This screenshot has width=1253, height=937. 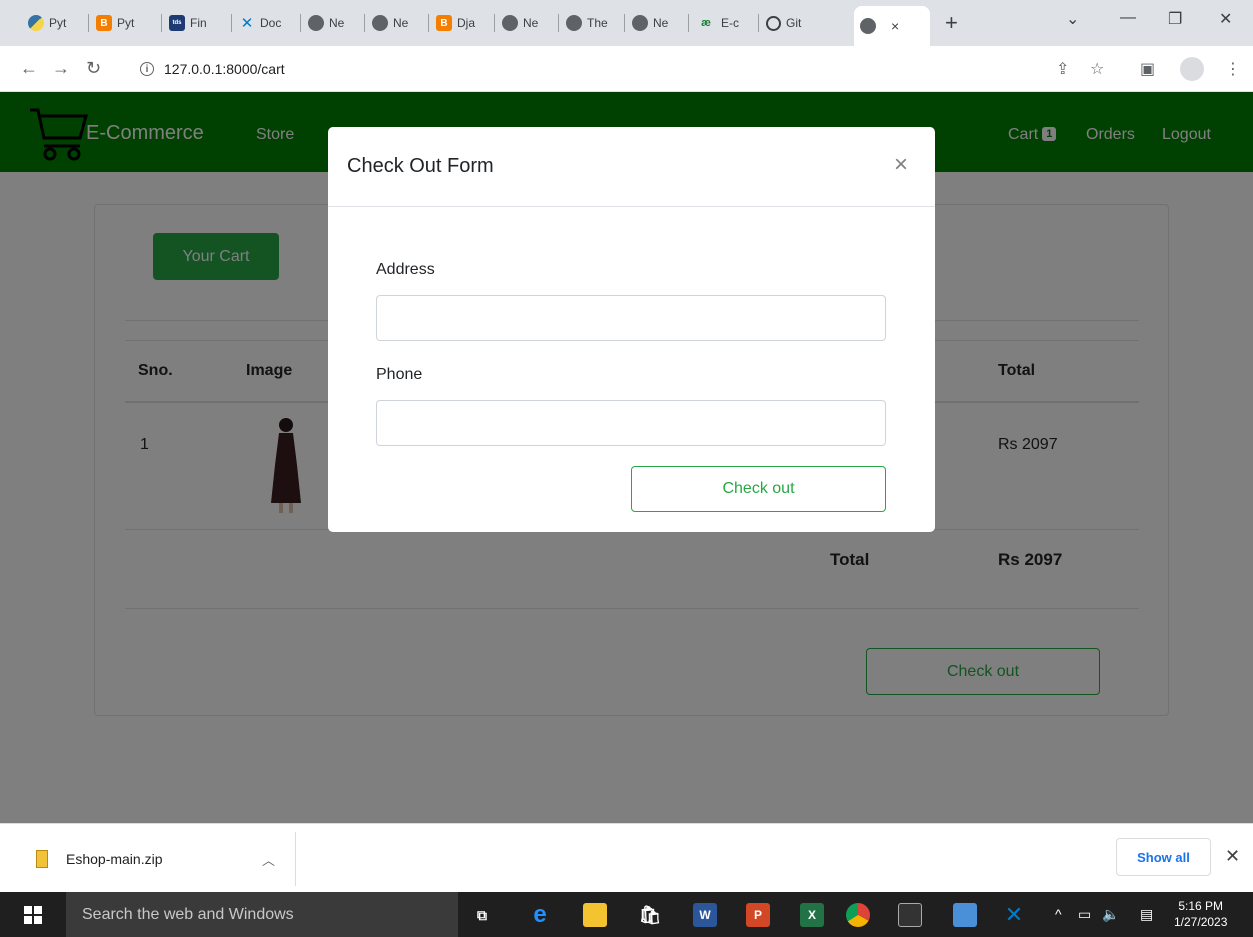 I want to click on browser-tab: æ E-c, so click(x=724, y=23).